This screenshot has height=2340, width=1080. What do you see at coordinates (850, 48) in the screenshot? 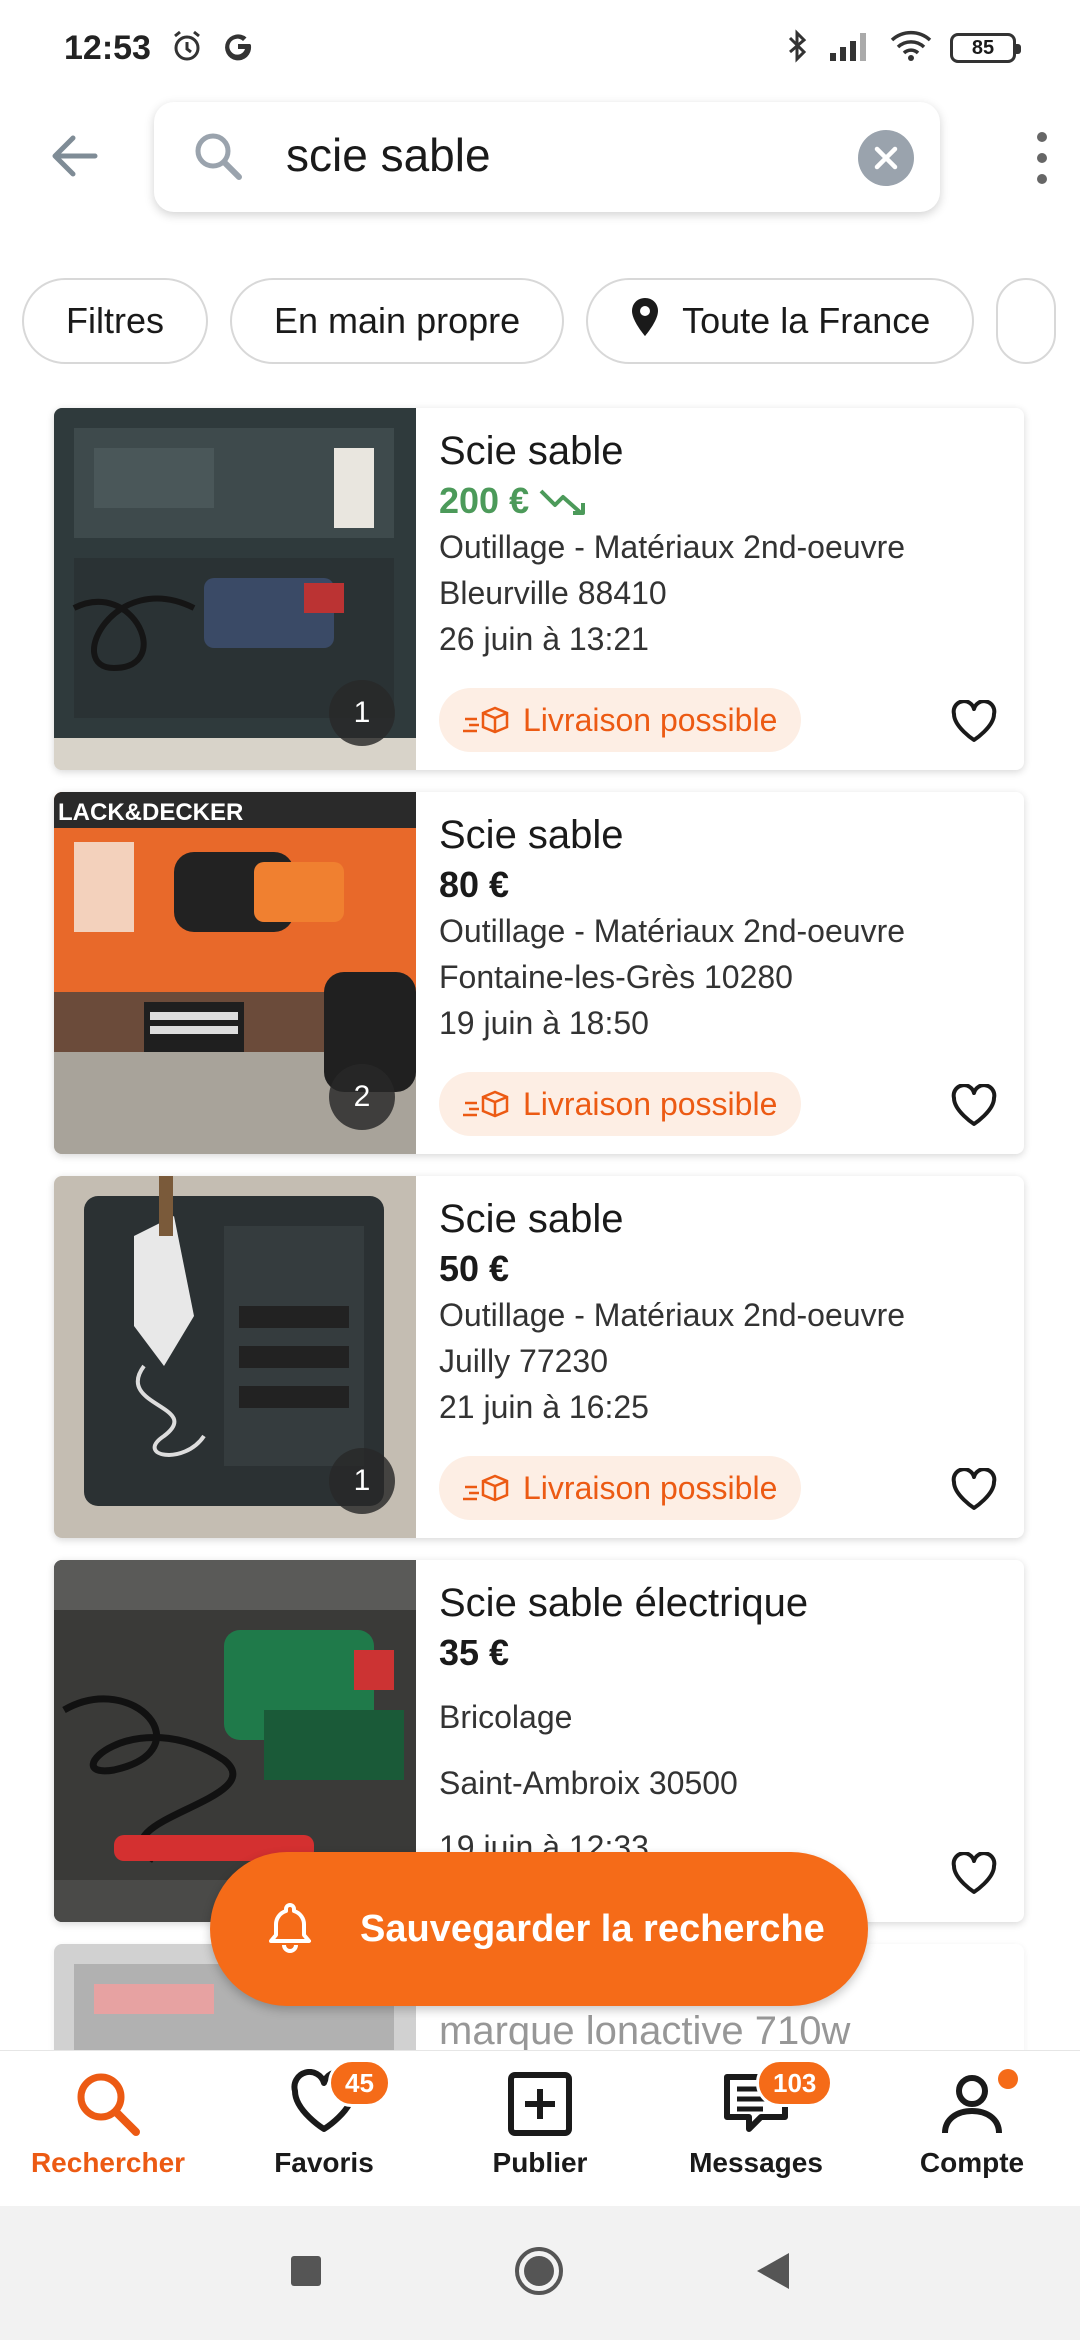
I see `signal-icon` at bounding box center [850, 48].